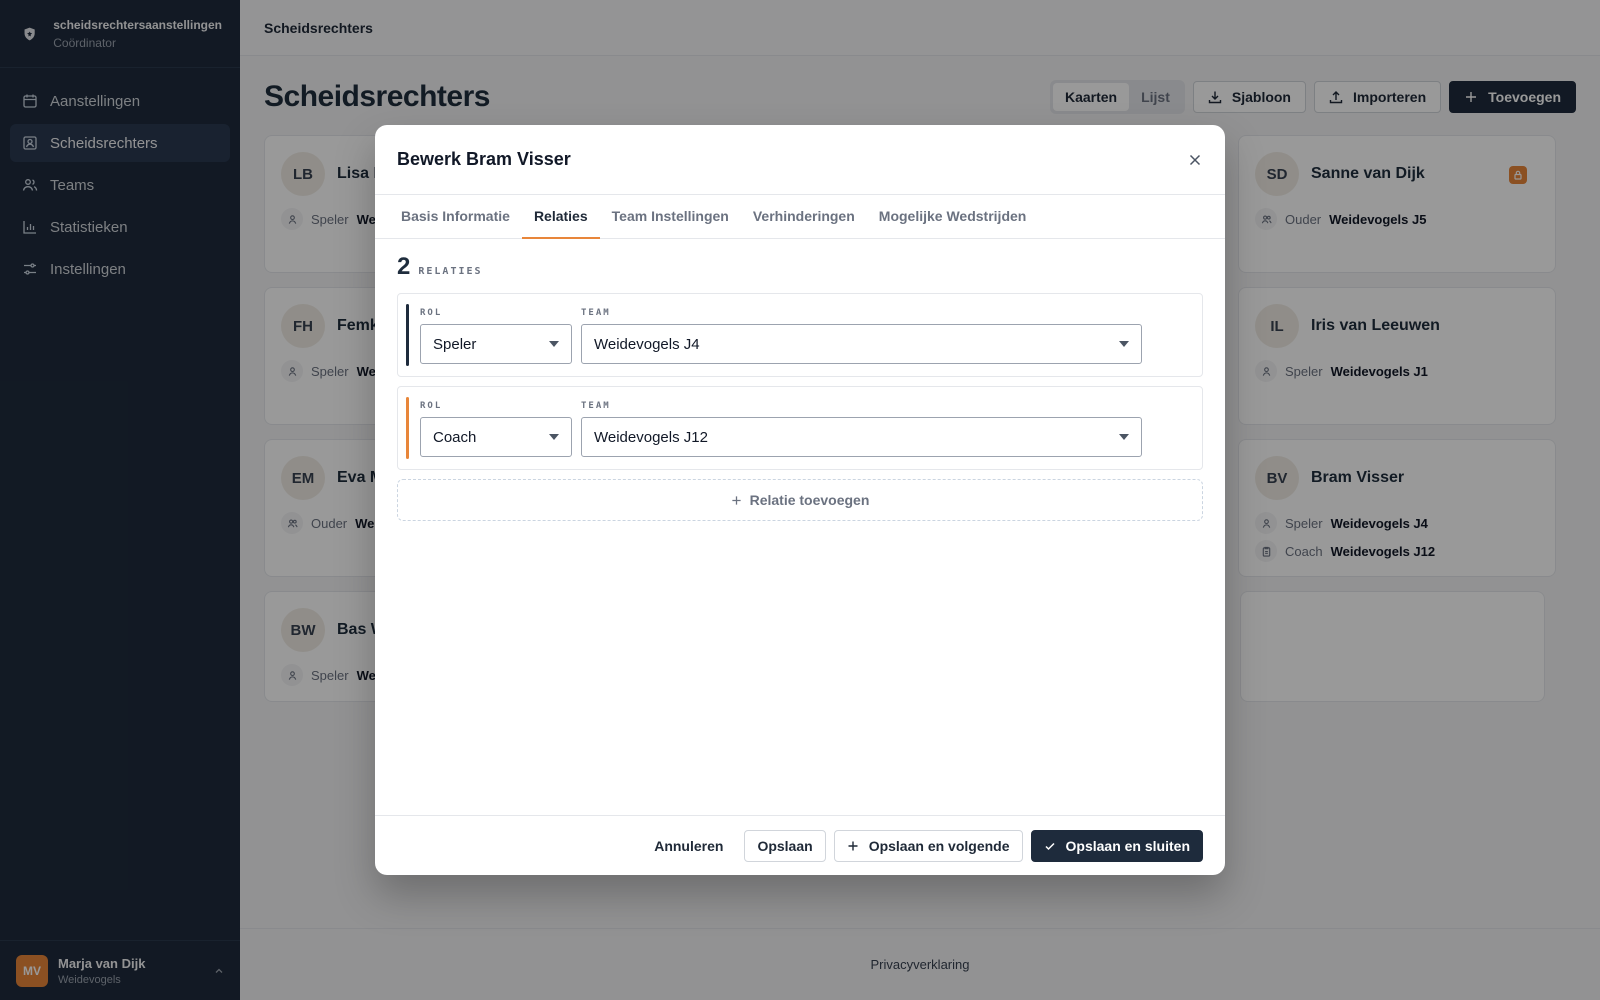  What do you see at coordinates (809, 500) in the screenshot?
I see `add-relation-label: Relatie toevoegen` at bounding box center [809, 500].